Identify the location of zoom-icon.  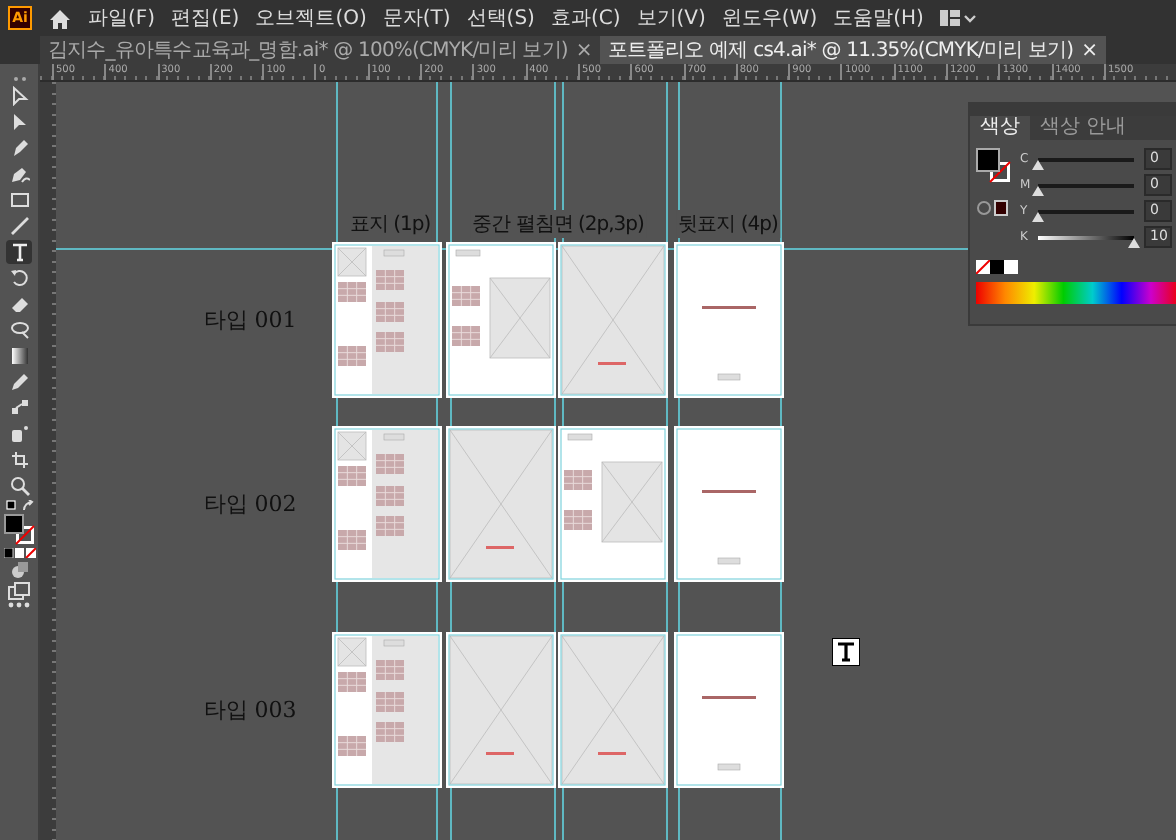
(19, 486).